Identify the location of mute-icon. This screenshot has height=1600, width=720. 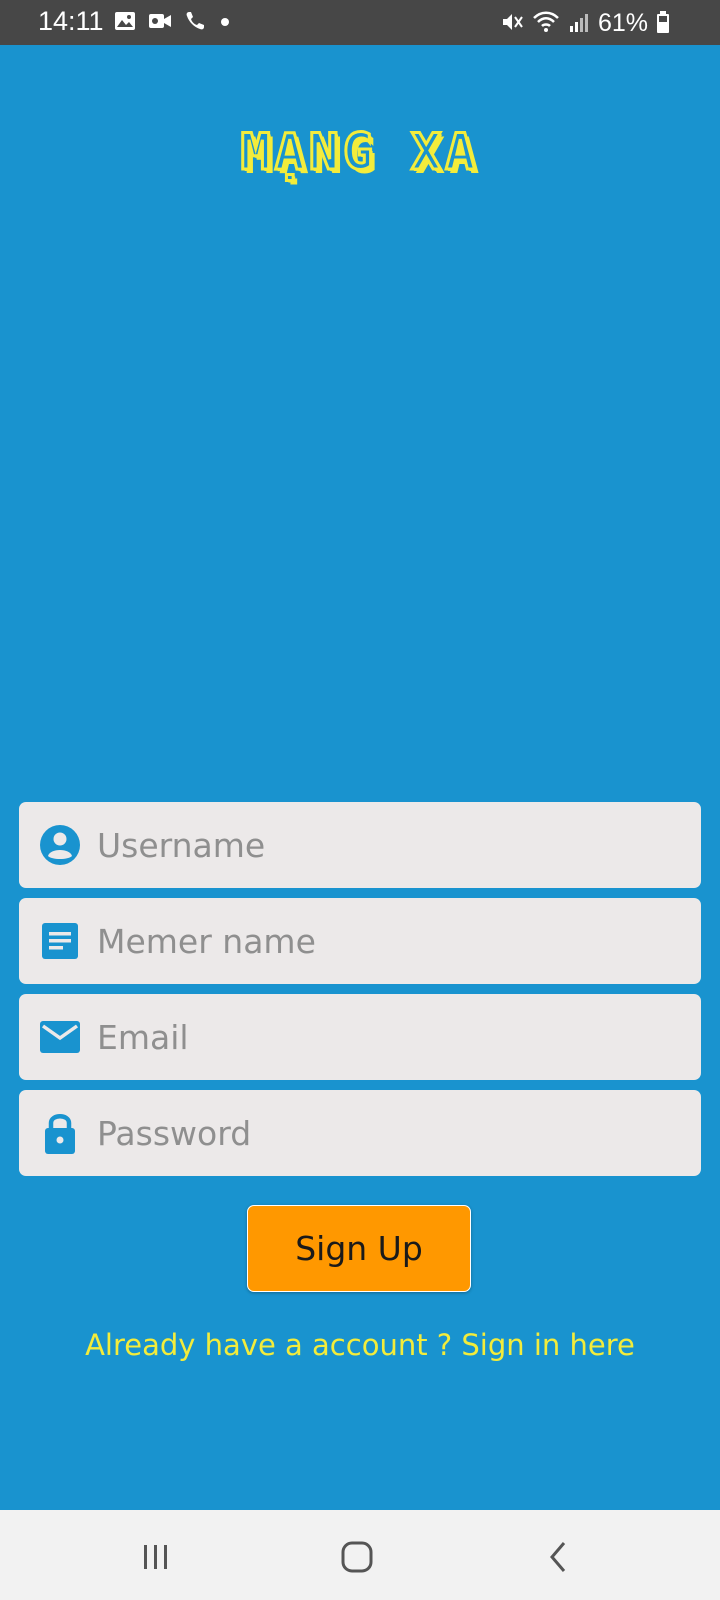
(512, 24).